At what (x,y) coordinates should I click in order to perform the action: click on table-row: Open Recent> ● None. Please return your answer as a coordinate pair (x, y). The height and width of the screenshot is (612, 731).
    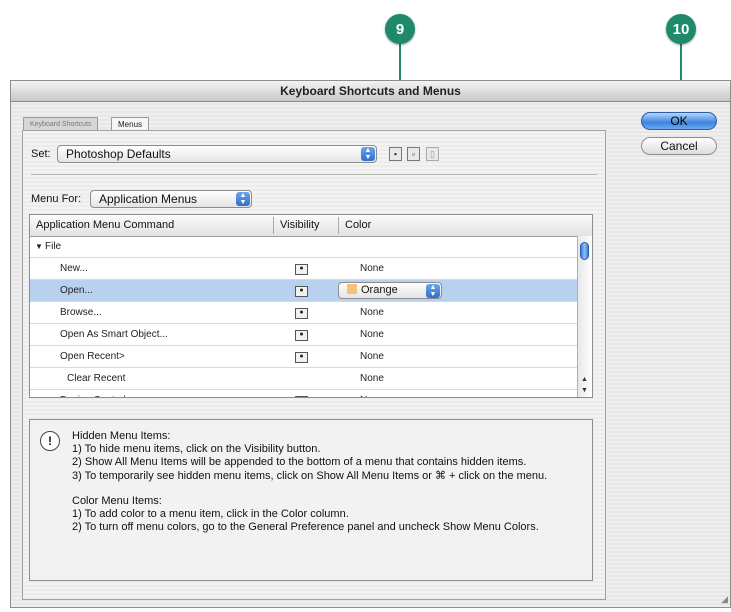
    Looking at the image, I should click on (304, 357).